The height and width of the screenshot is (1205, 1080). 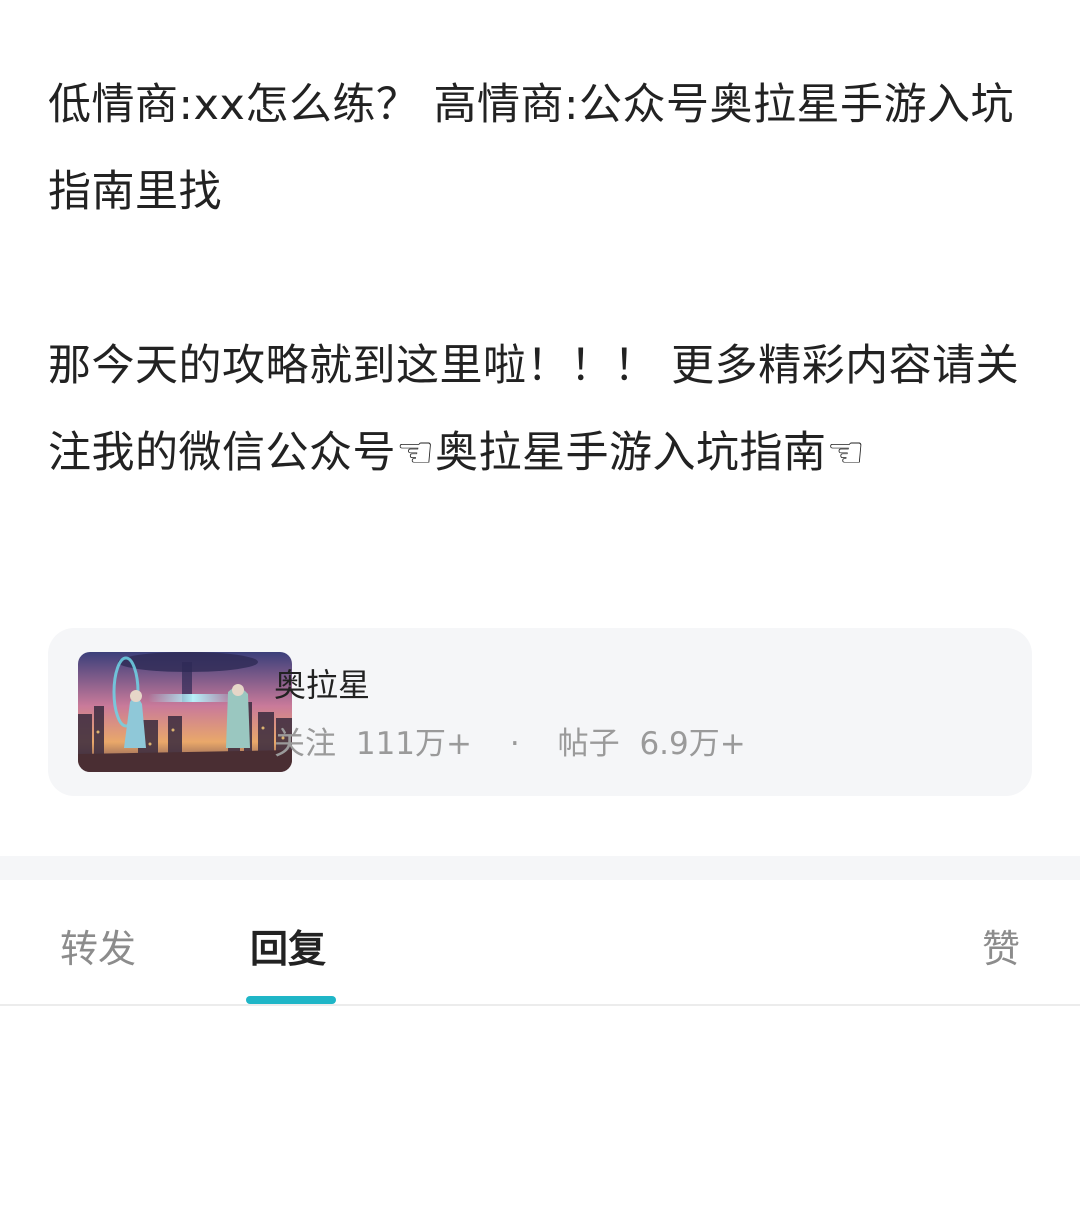 What do you see at coordinates (588, 744) in the screenshot?
I see `posts-label: 帖子` at bounding box center [588, 744].